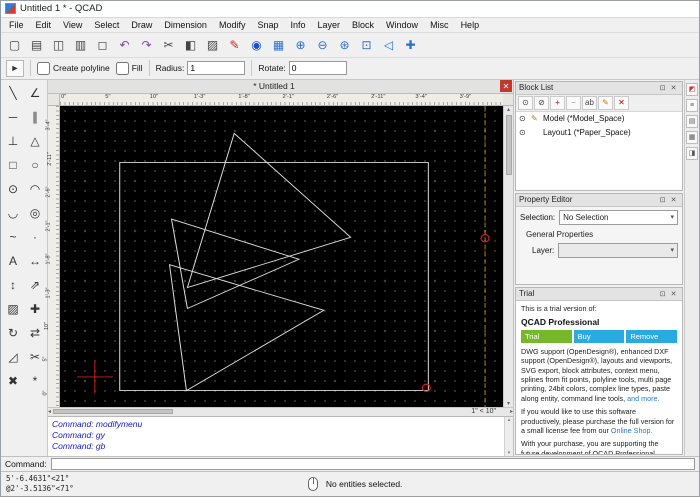  What do you see at coordinates (541, 102) in the screenshot?
I see `block-list-tool-button: ⊘` at bounding box center [541, 102].